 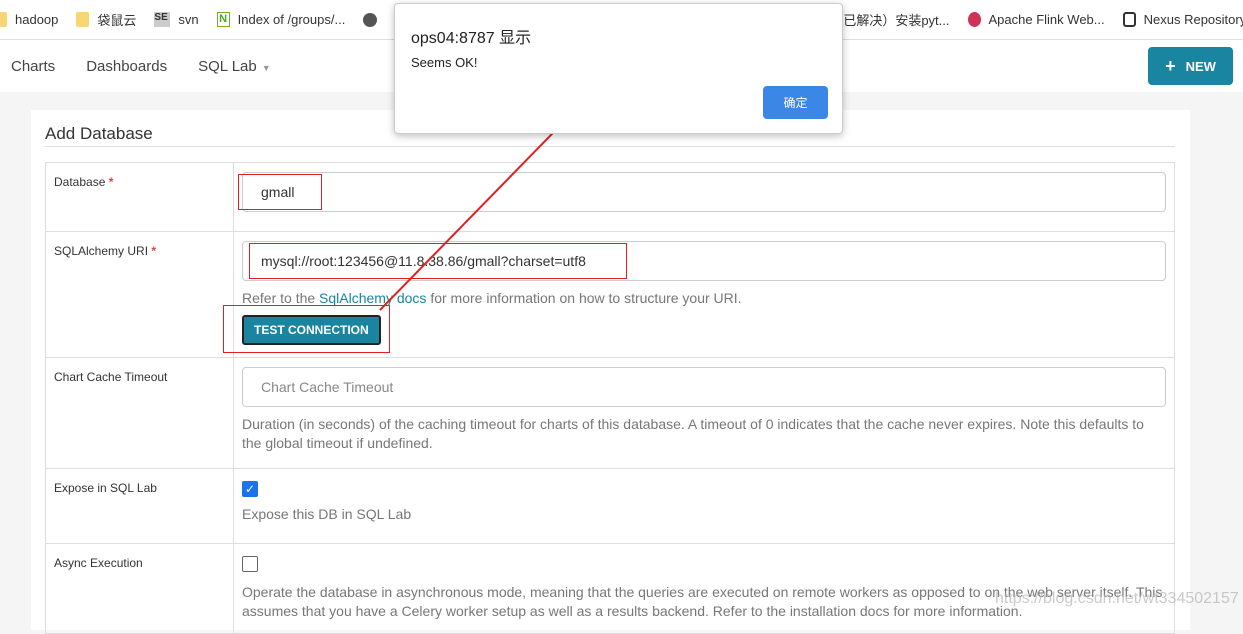 I want to click on alert-dialog: ops04:8787 显示 Seems OK! 确定, so click(x=618, y=68).